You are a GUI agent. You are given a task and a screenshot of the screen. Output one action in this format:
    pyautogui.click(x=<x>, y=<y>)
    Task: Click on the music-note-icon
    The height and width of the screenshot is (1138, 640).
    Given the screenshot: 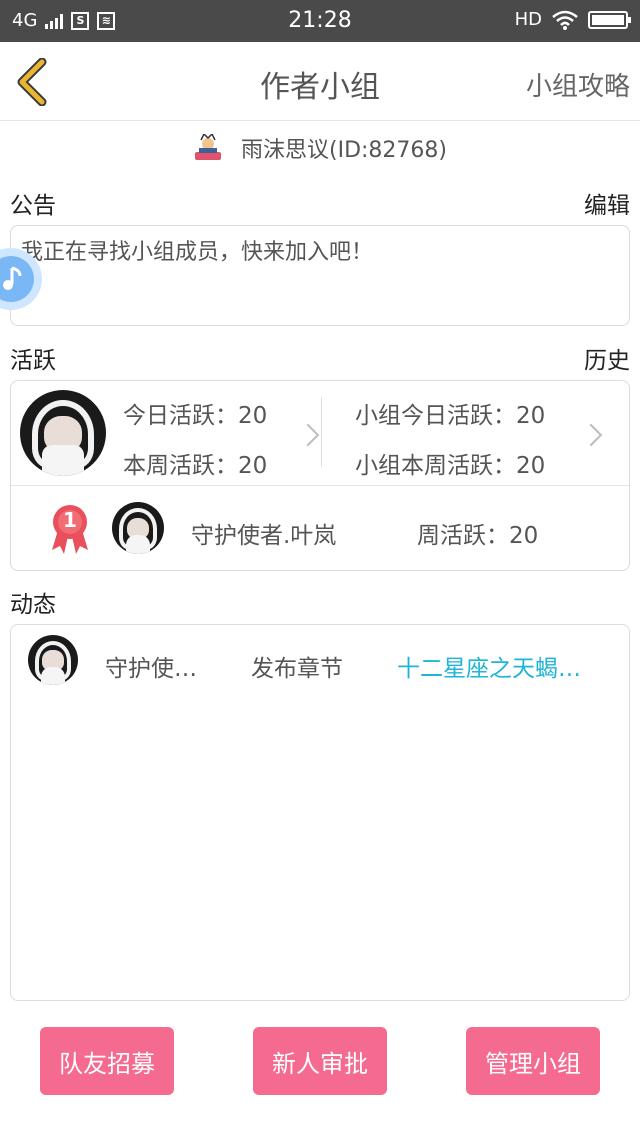 What is the action you would take?
    pyautogui.click(x=12, y=278)
    